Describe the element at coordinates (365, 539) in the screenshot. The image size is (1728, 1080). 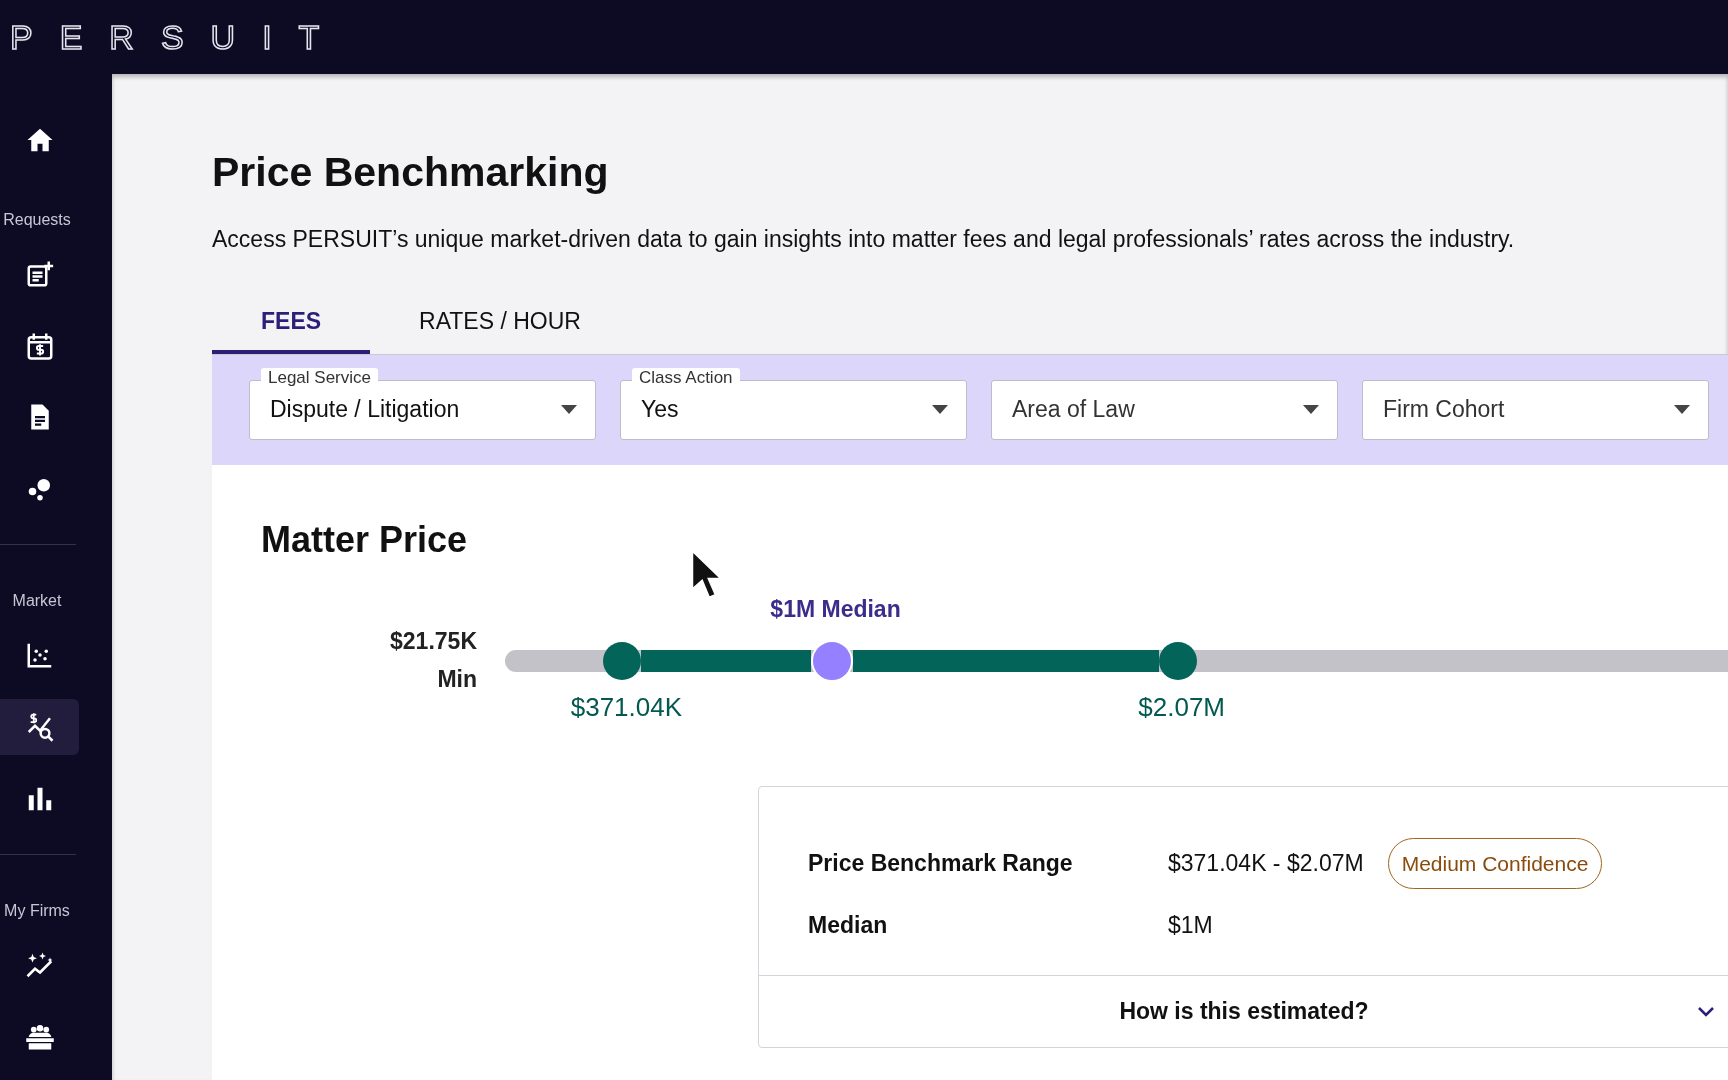
I see `section-title: Matter Price` at that location.